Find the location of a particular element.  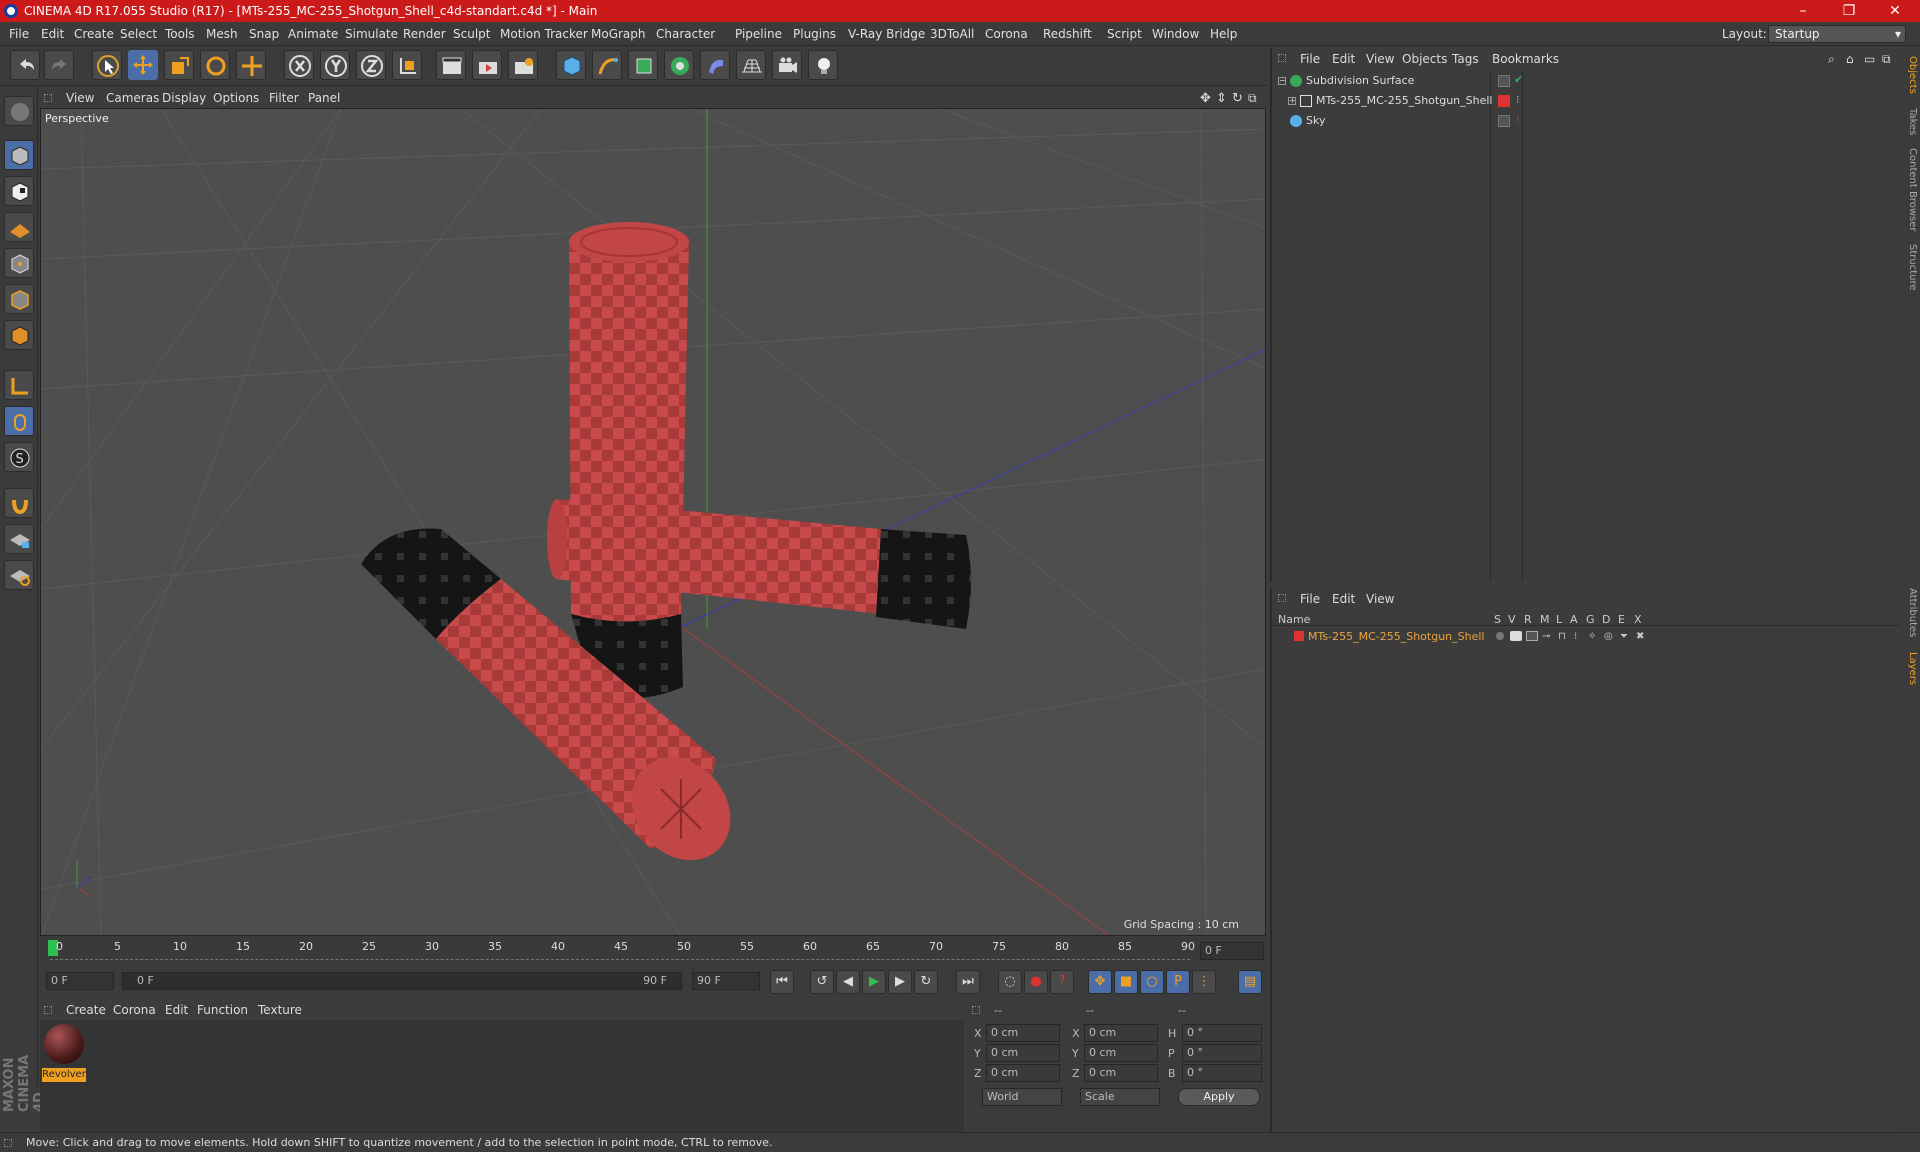

coord-system-dropdown: World is located at coordinates (1022, 1097).